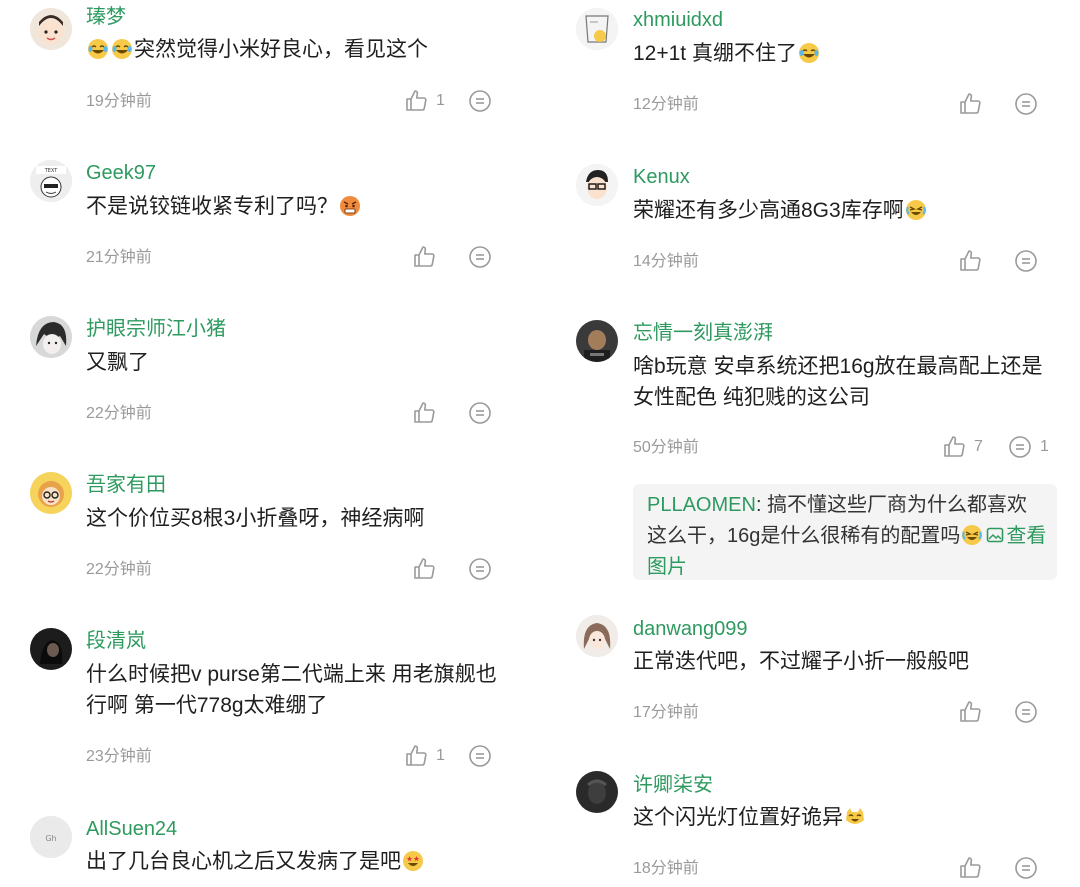 The height and width of the screenshot is (887, 1080). Describe the element at coordinates (413, 861) in the screenshot. I see `starstruck-emoji` at that location.